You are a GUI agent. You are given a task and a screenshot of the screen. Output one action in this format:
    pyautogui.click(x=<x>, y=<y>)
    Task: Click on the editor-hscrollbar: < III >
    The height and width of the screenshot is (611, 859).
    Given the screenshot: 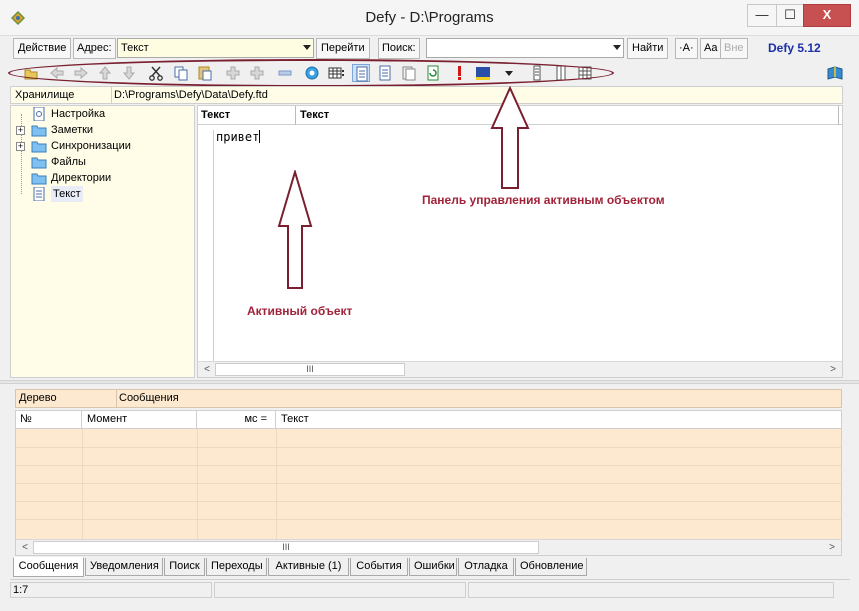 What is the action you would take?
    pyautogui.click(x=520, y=369)
    